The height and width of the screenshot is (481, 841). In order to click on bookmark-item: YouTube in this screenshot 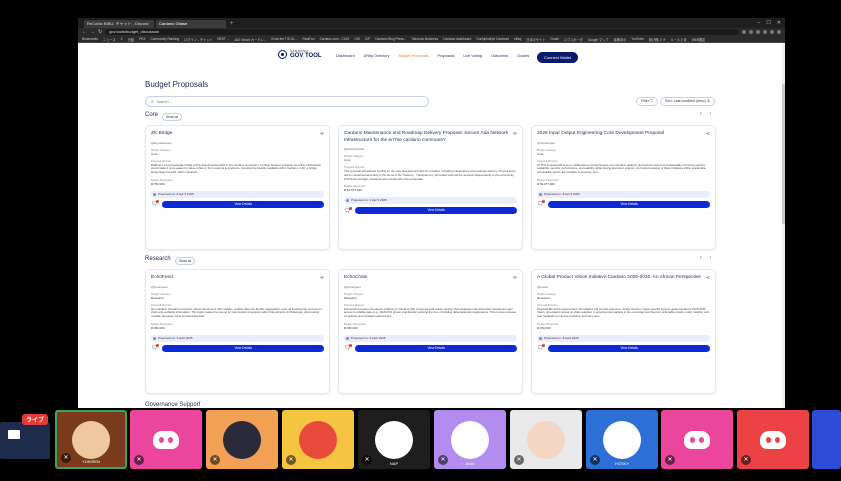, I will do `click(637, 39)`.